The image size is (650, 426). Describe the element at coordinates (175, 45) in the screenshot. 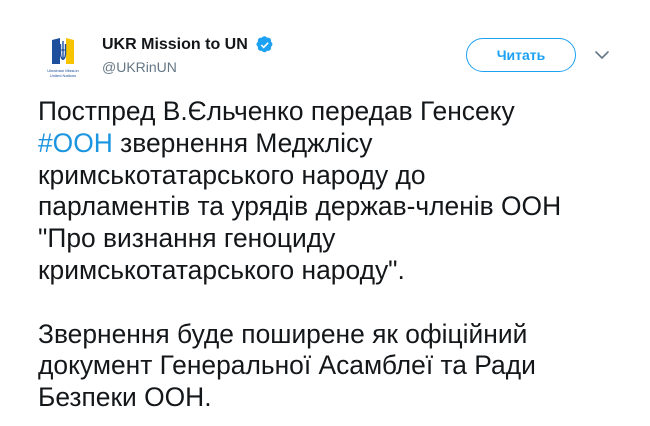

I see `display-name: UKR Mission to UN` at that location.